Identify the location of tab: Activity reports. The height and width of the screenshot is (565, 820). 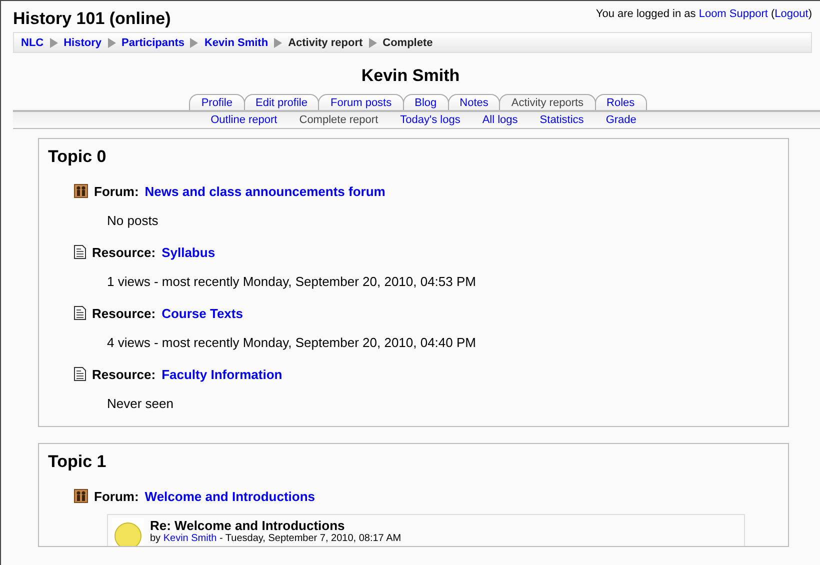
(547, 102).